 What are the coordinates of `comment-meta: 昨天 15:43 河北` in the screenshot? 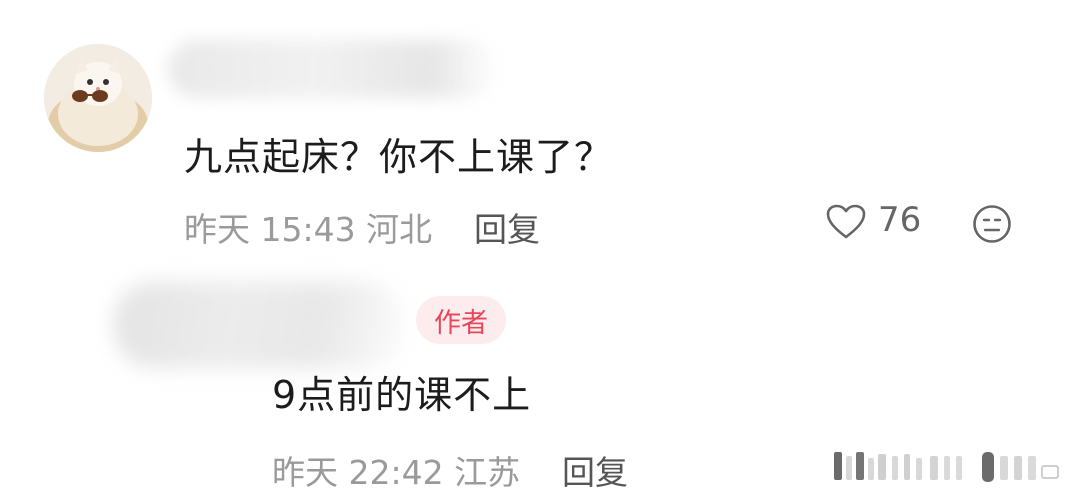 It's located at (308, 227).